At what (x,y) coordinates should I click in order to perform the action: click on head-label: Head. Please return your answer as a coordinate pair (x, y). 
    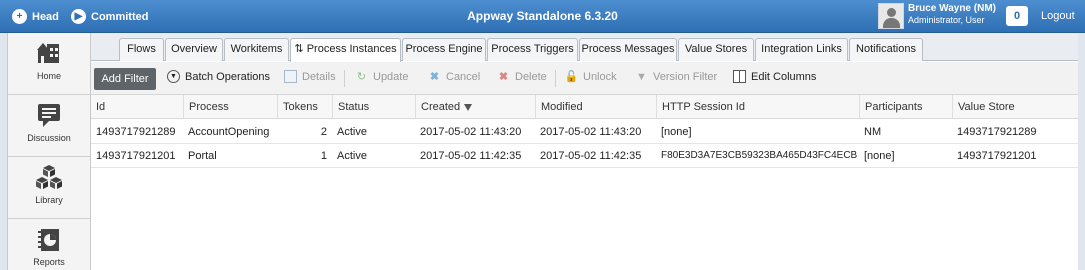
    Looking at the image, I should click on (45, 16).